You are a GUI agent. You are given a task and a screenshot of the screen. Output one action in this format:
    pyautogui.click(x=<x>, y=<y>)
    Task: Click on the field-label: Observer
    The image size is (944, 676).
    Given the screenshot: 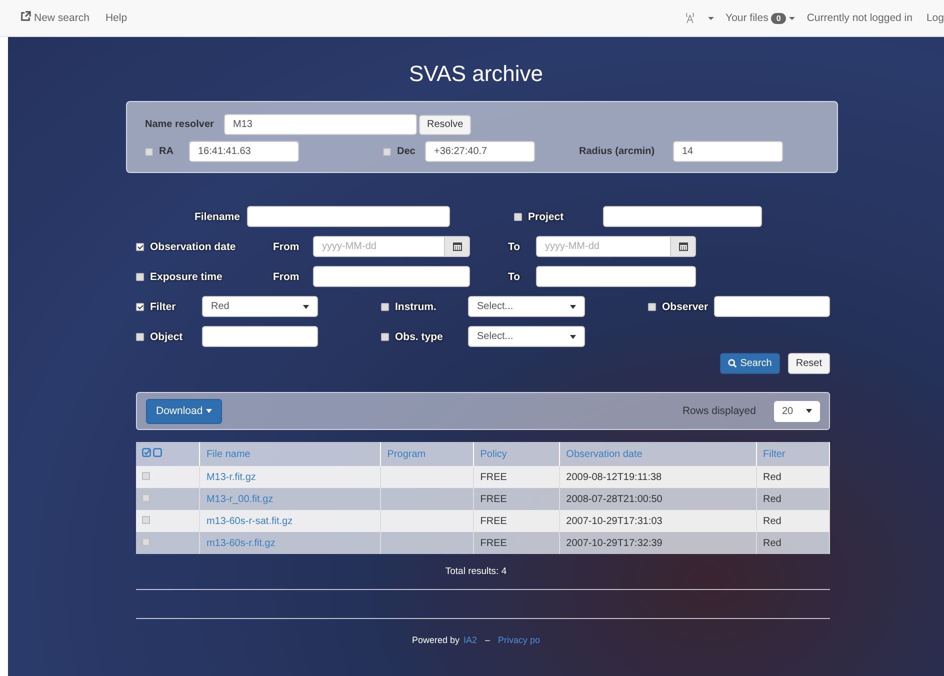 What is the action you would take?
    pyautogui.click(x=685, y=306)
    